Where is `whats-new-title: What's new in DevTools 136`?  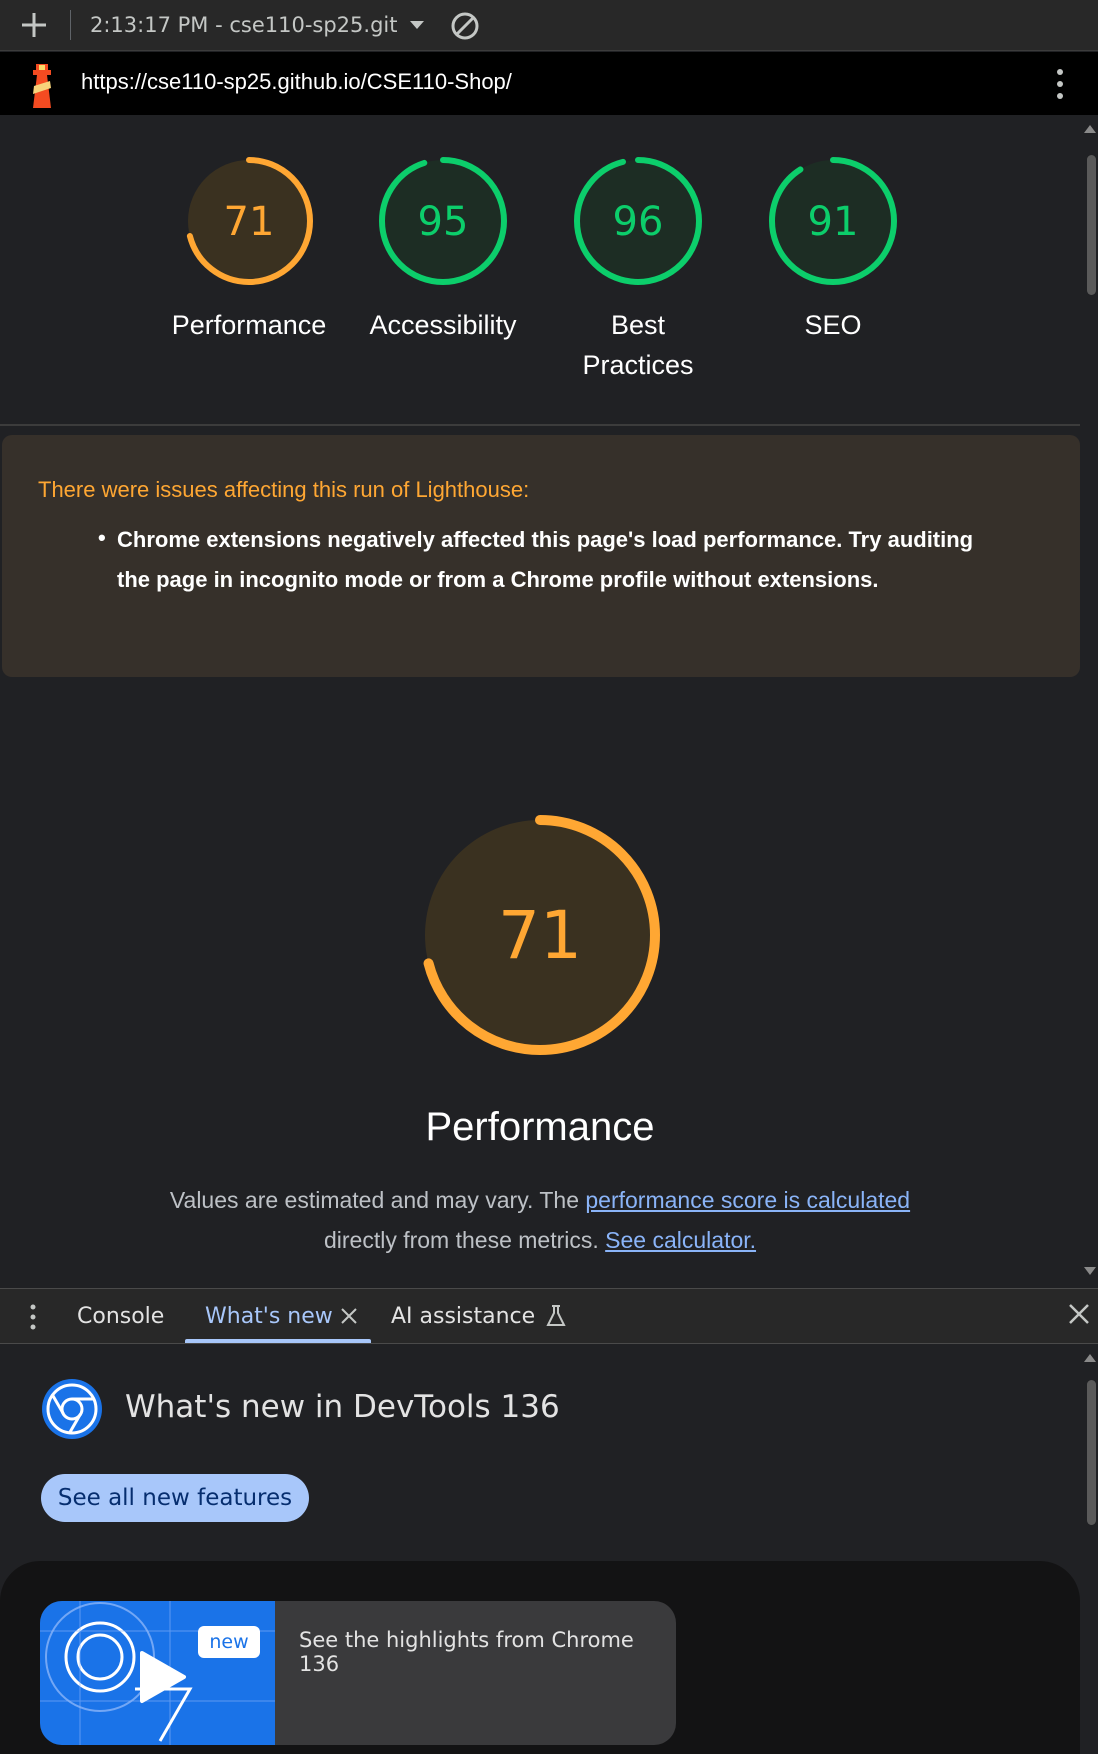 whats-new-title: What's new in DevTools 136 is located at coordinates (342, 1407).